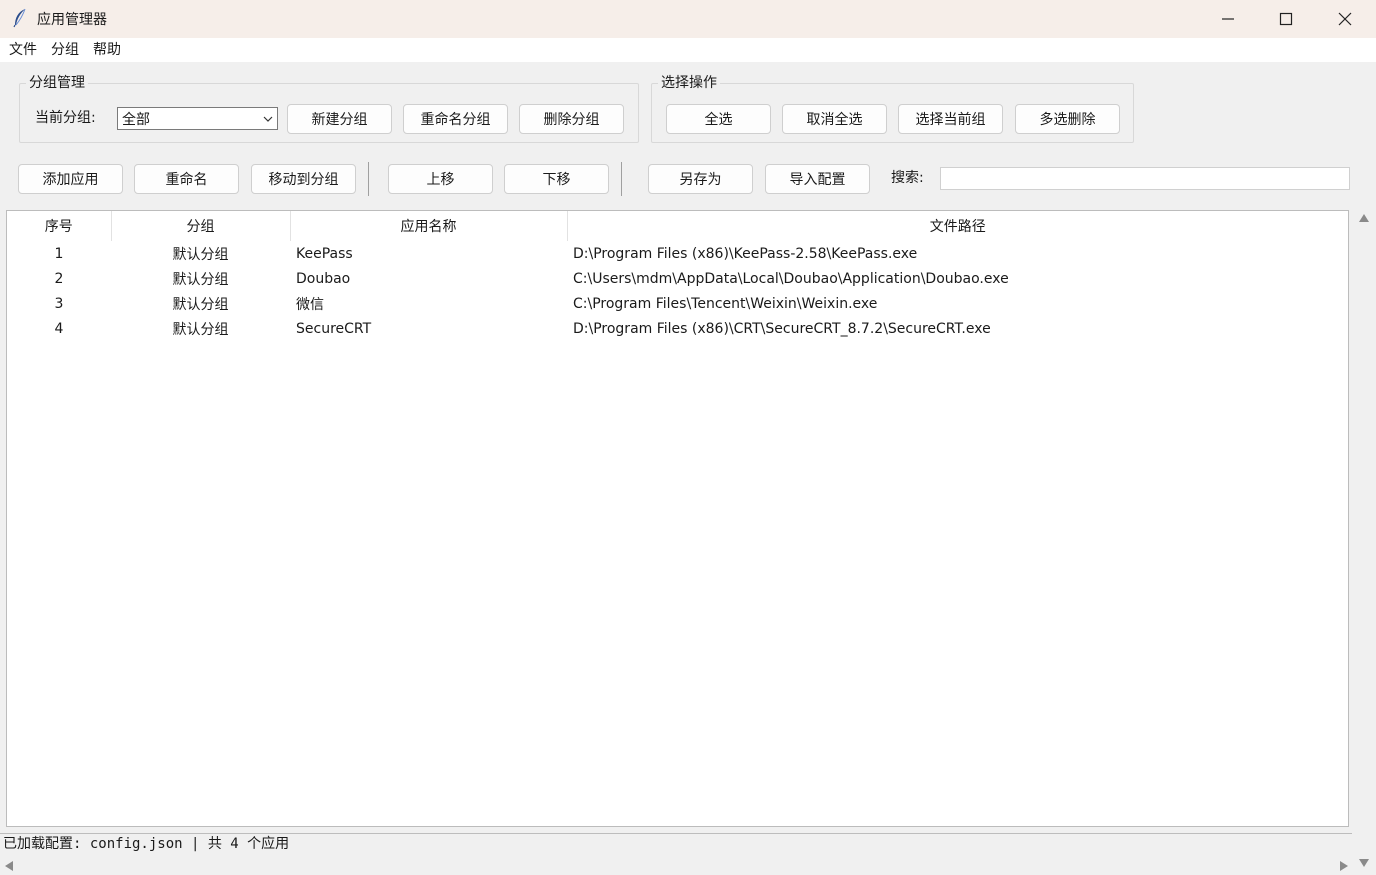 This screenshot has height=875, width=1376. I want to click on table-header: 序号 分组 应用名称 文件路径, so click(677, 226).